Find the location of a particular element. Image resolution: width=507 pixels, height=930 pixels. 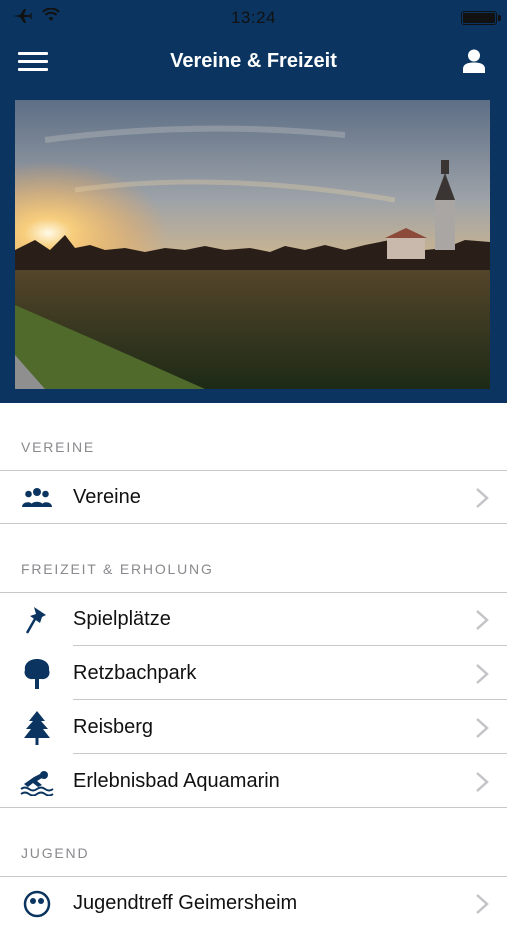

list-item-vereine: Vereine is located at coordinates (253, 497).